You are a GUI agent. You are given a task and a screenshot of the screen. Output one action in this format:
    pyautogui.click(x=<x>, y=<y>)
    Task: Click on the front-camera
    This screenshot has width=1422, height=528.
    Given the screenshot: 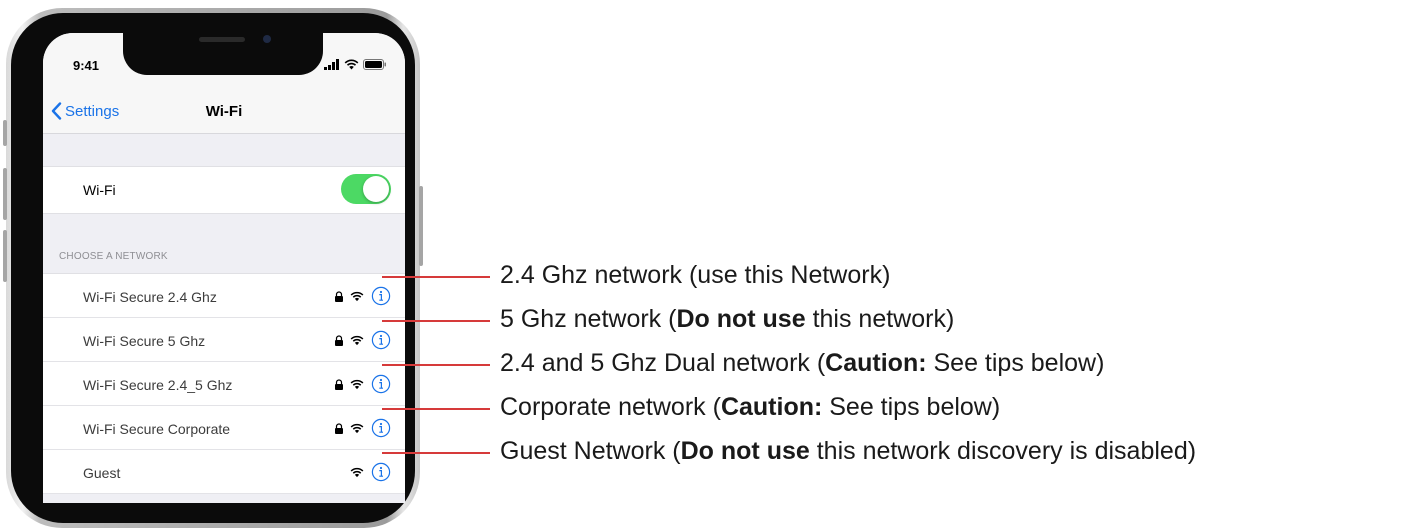 What is the action you would take?
    pyautogui.click(x=267, y=39)
    